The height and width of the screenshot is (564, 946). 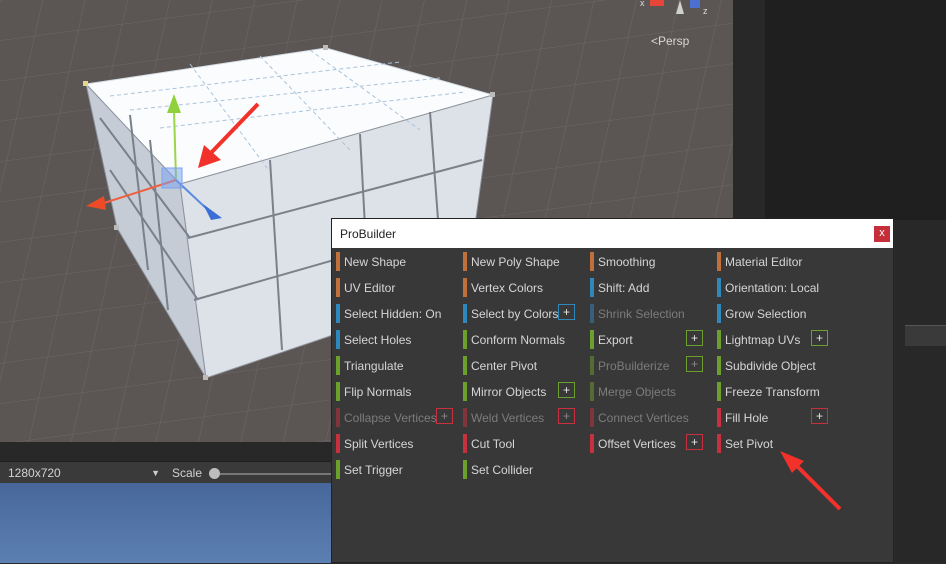 I want to click on tool-offset-vertices: Offset Vertices +, so click(x=652, y=444).